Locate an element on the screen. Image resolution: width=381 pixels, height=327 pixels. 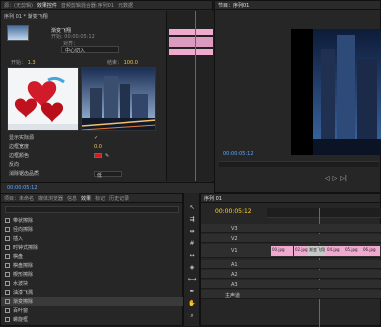
tab-markers: 标记 is located at coordinates (100, 198).